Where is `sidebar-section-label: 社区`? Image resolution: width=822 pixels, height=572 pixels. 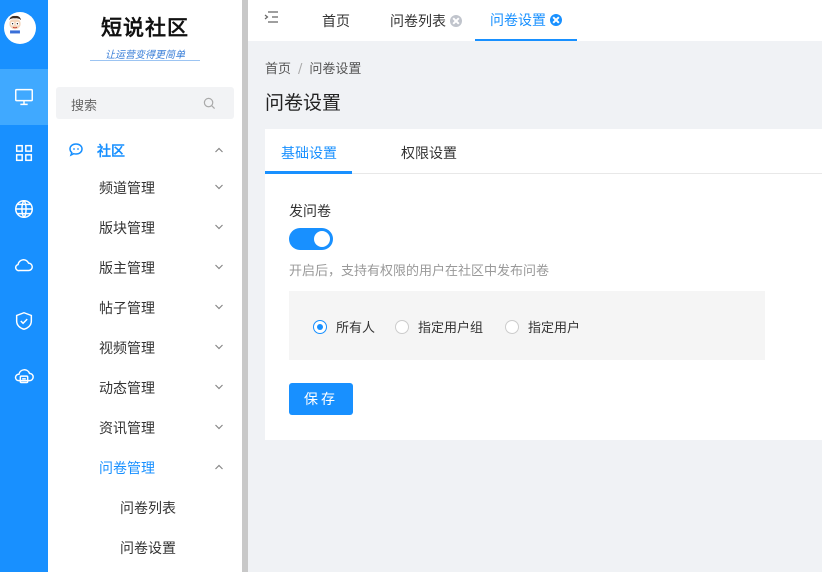
sidebar-section-label: 社区 is located at coordinates (111, 152).